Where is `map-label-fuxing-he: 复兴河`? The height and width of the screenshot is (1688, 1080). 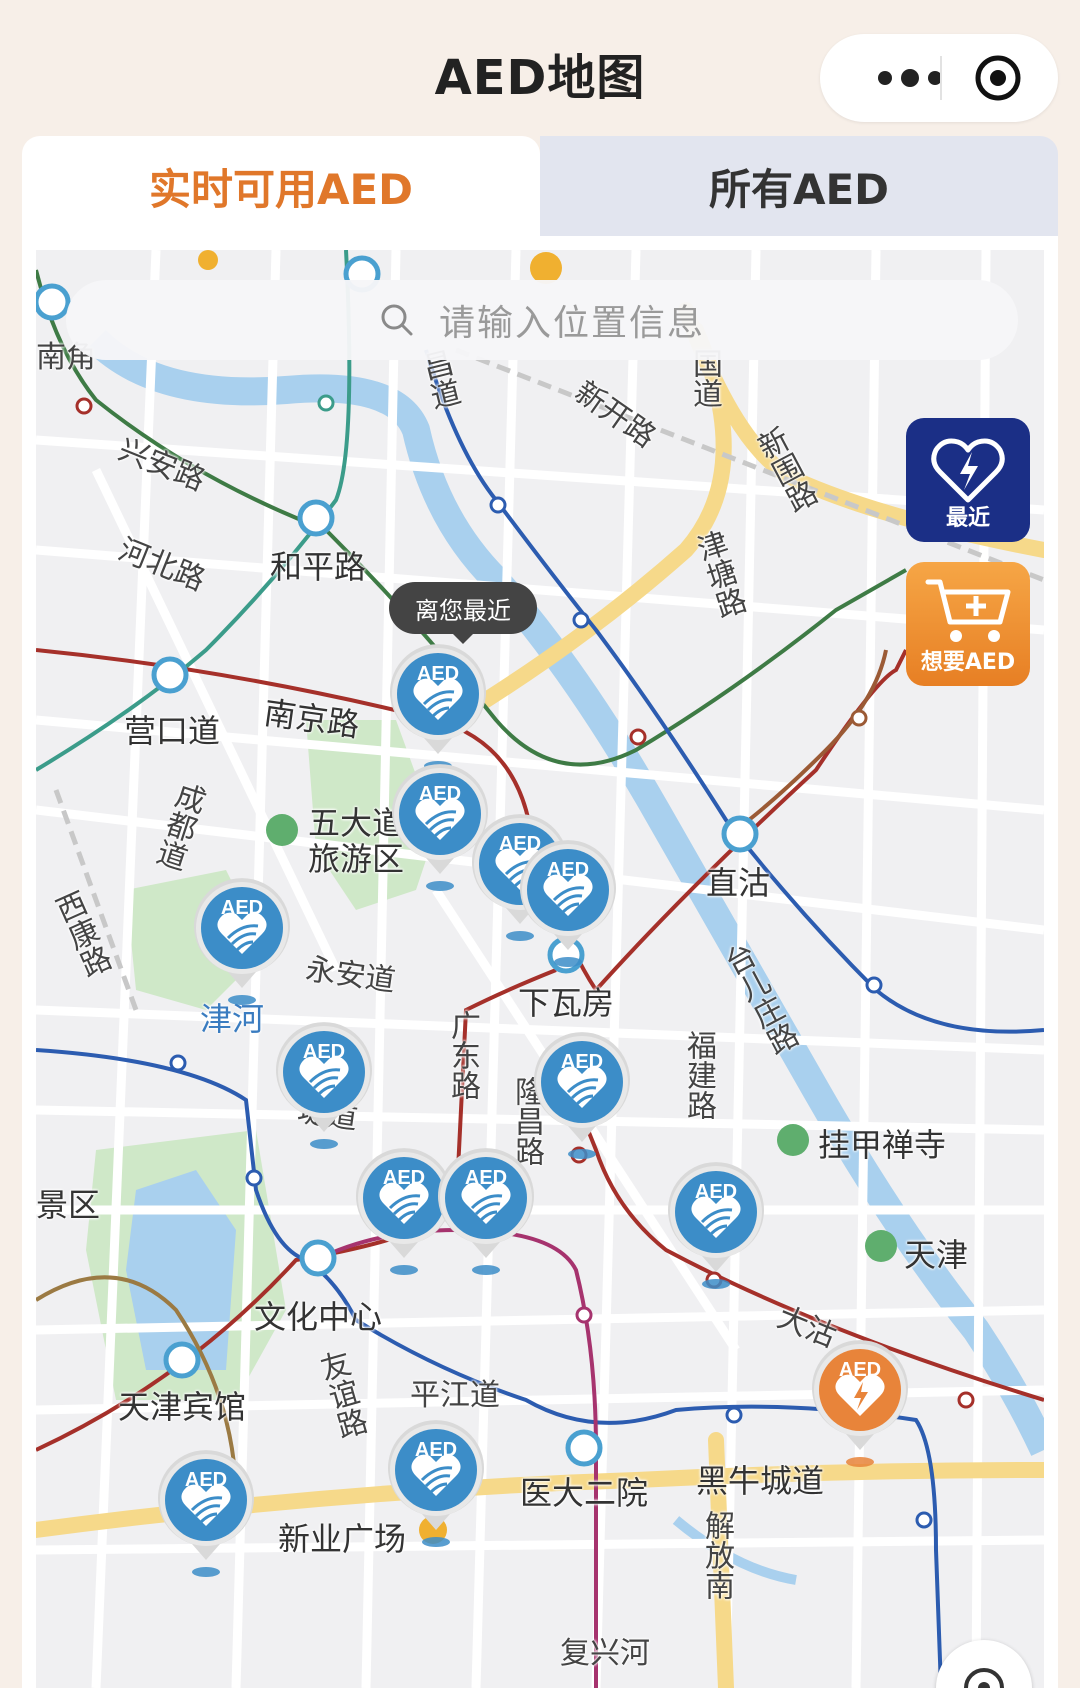
map-label-fuxing-he: 复兴河 is located at coordinates (605, 1653).